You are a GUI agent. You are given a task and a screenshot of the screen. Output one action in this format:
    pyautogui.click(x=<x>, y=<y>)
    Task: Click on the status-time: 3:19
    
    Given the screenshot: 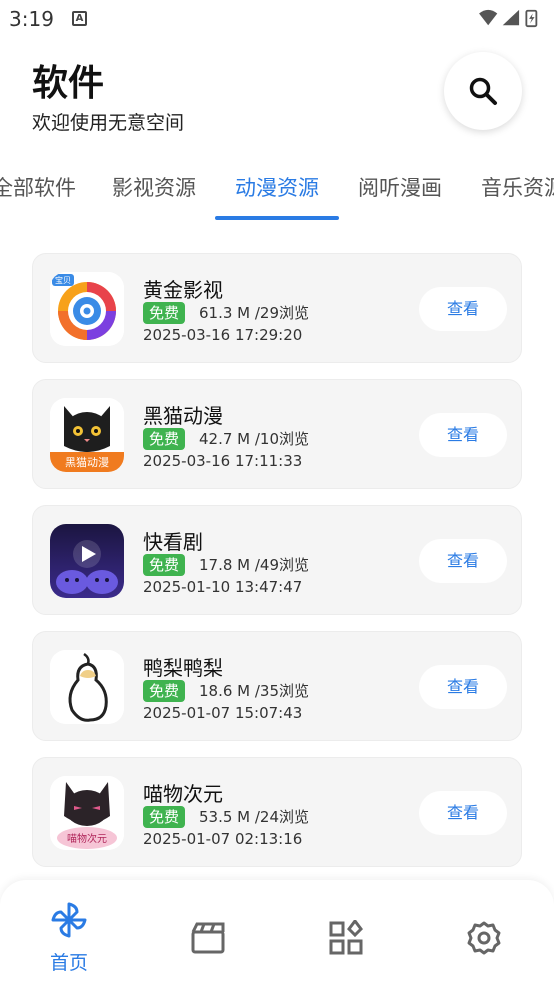 What is the action you would take?
    pyautogui.click(x=31, y=19)
    